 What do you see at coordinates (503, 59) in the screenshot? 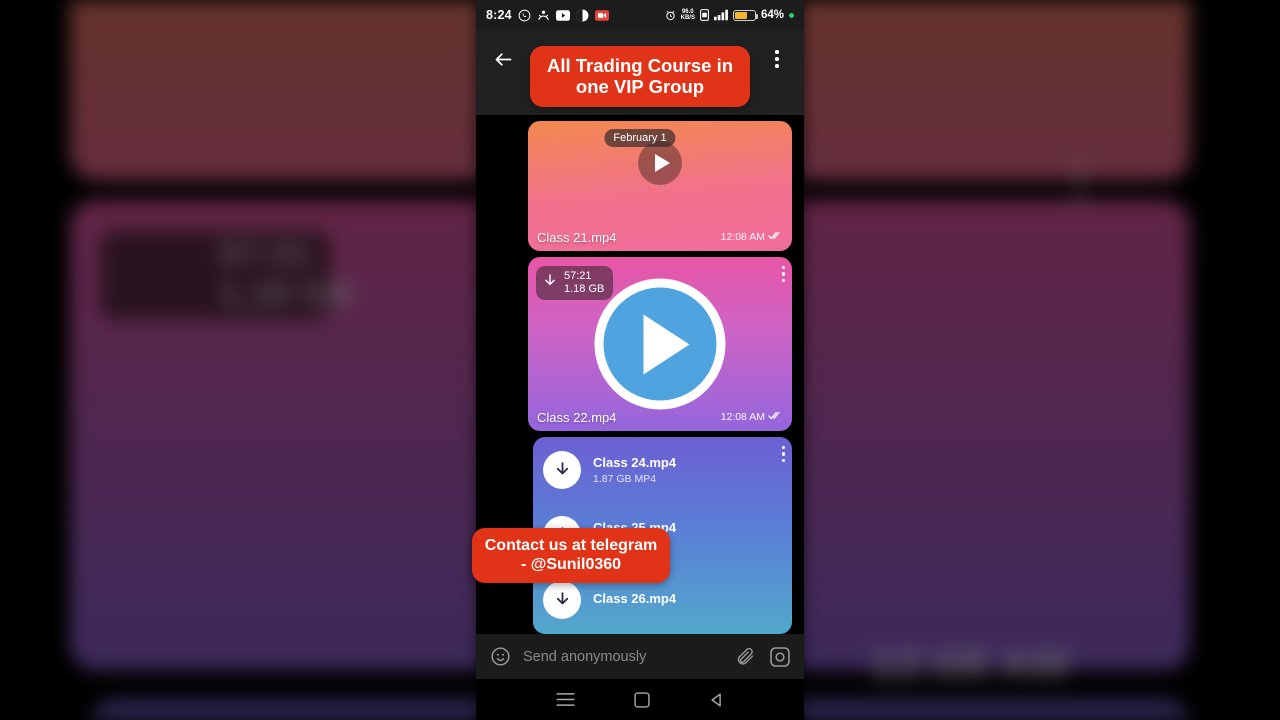
I see `back-arrow-icon` at bounding box center [503, 59].